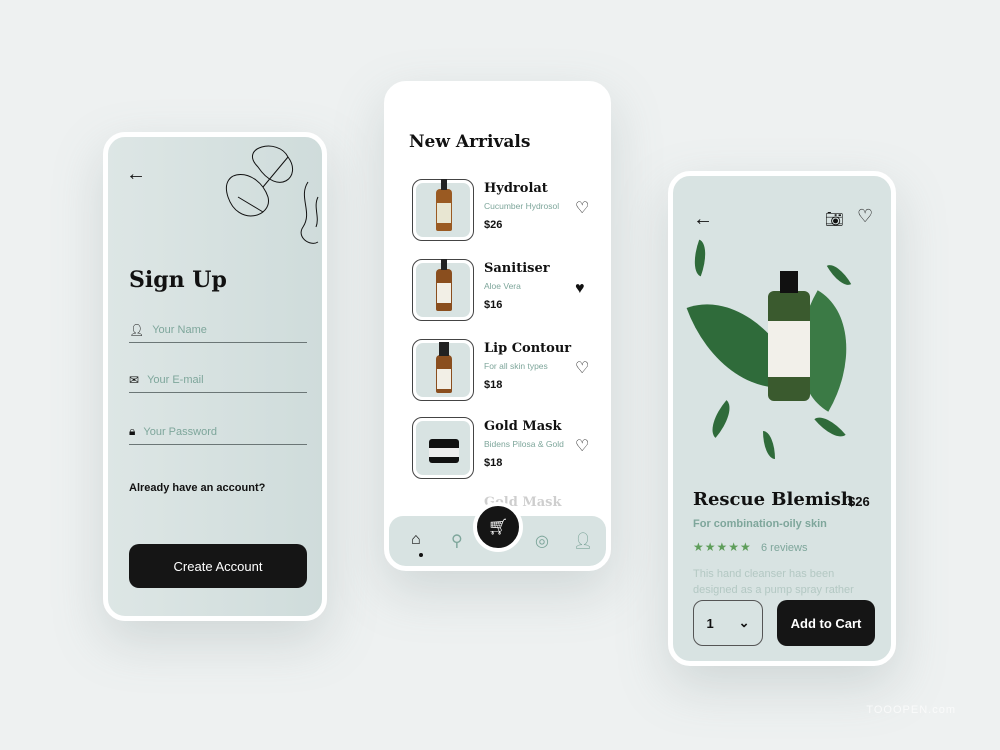  Describe the element at coordinates (178, 280) in the screenshot. I see `page-title: Sign Up` at that location.